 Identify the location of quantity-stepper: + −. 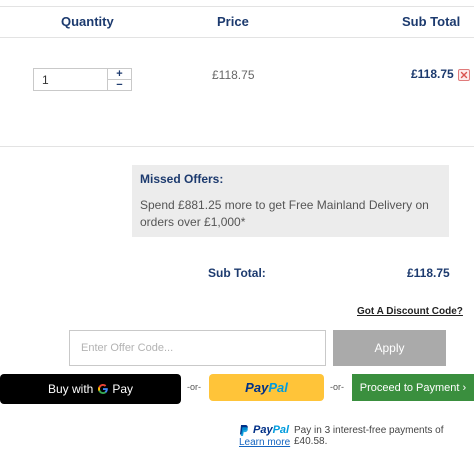
(82, 79).